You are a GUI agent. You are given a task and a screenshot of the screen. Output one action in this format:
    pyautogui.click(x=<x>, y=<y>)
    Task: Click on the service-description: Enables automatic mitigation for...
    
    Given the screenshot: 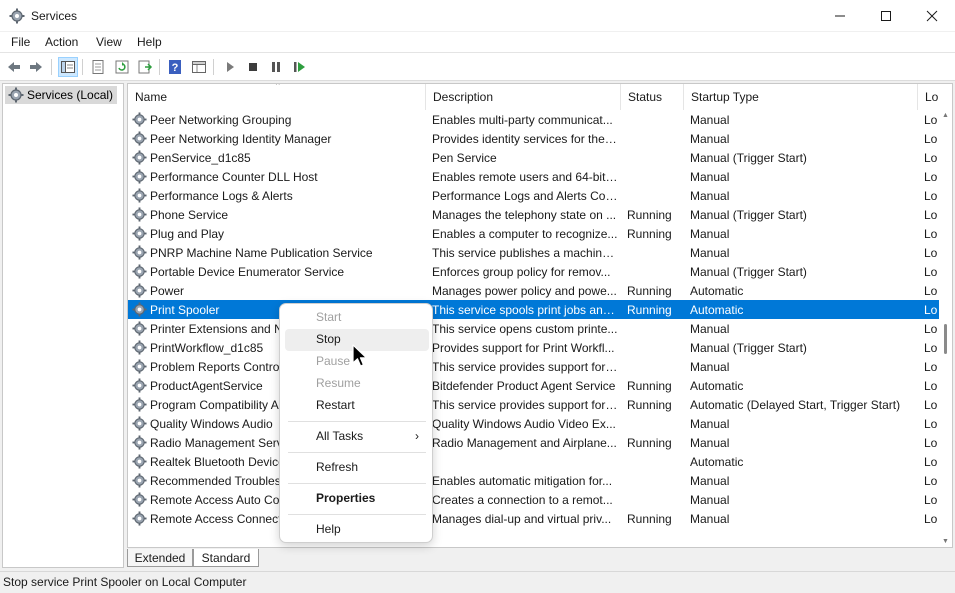 What is the action you would take?
    pyautogui.click(x=522, y=481)
    